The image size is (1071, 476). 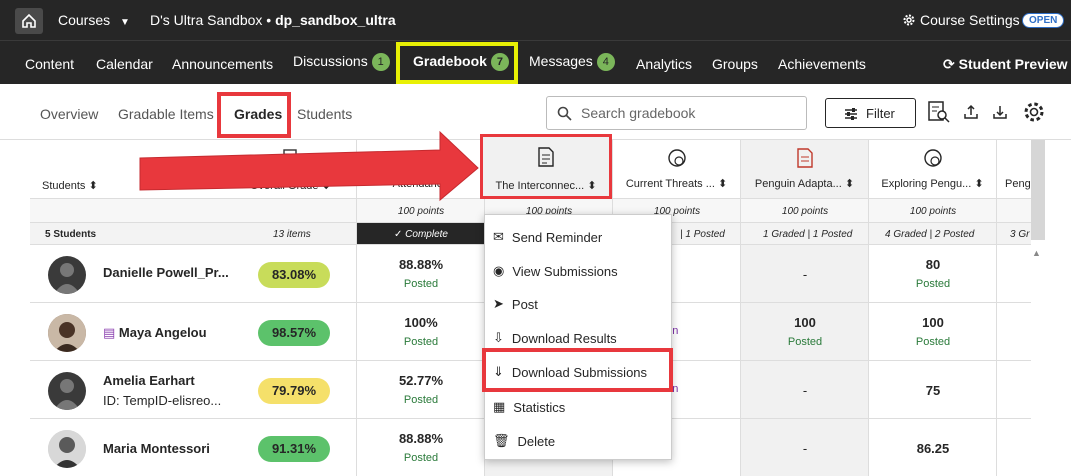 What do you see at coordinates (870, 113) in the screenshot?
I see `filter-button: Filter` at bounding box center [870, 113].